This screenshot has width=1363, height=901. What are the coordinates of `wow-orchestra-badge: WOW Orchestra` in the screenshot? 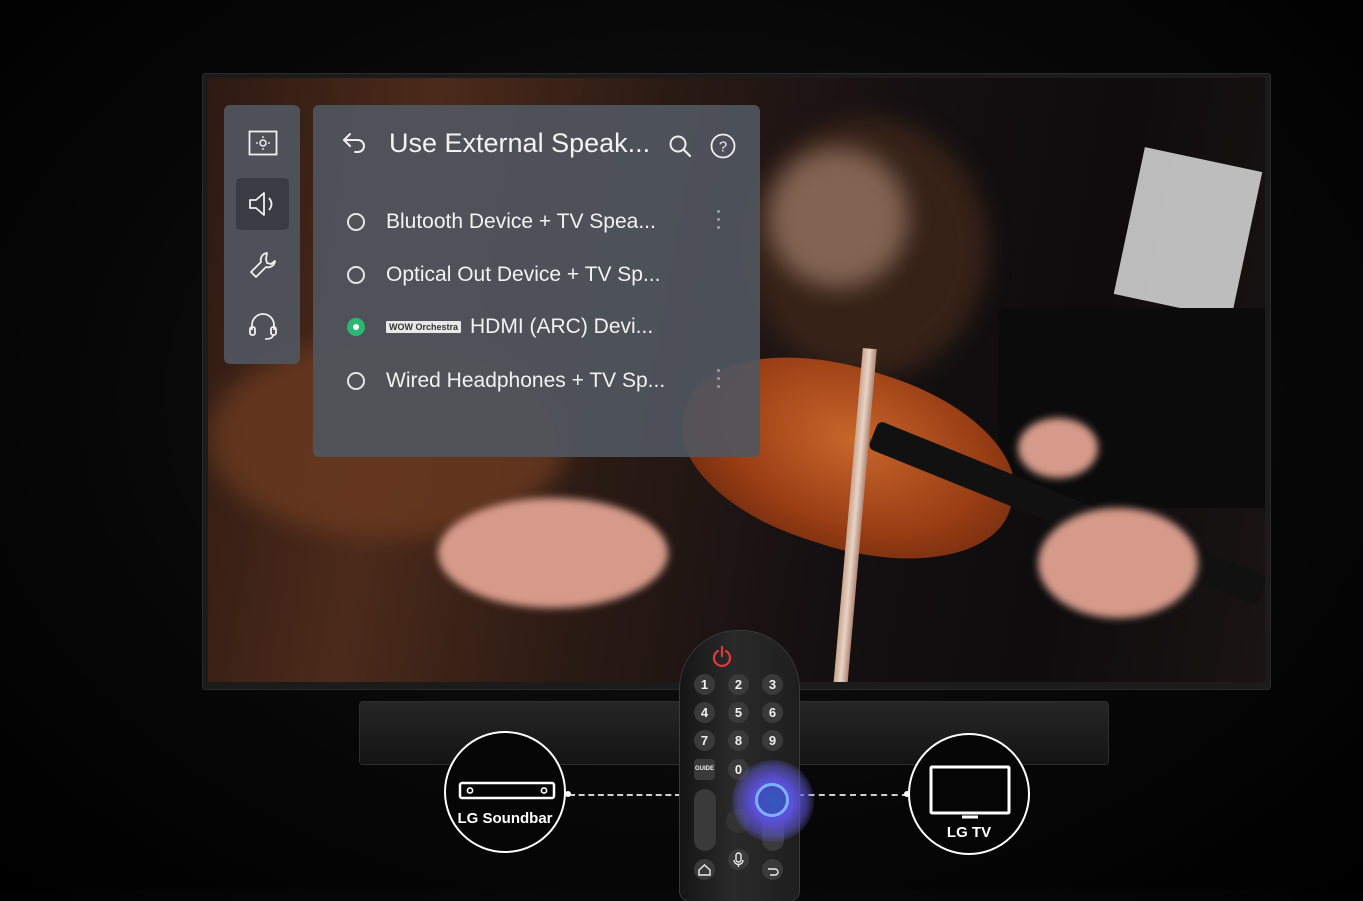 It's located at (424, 327).